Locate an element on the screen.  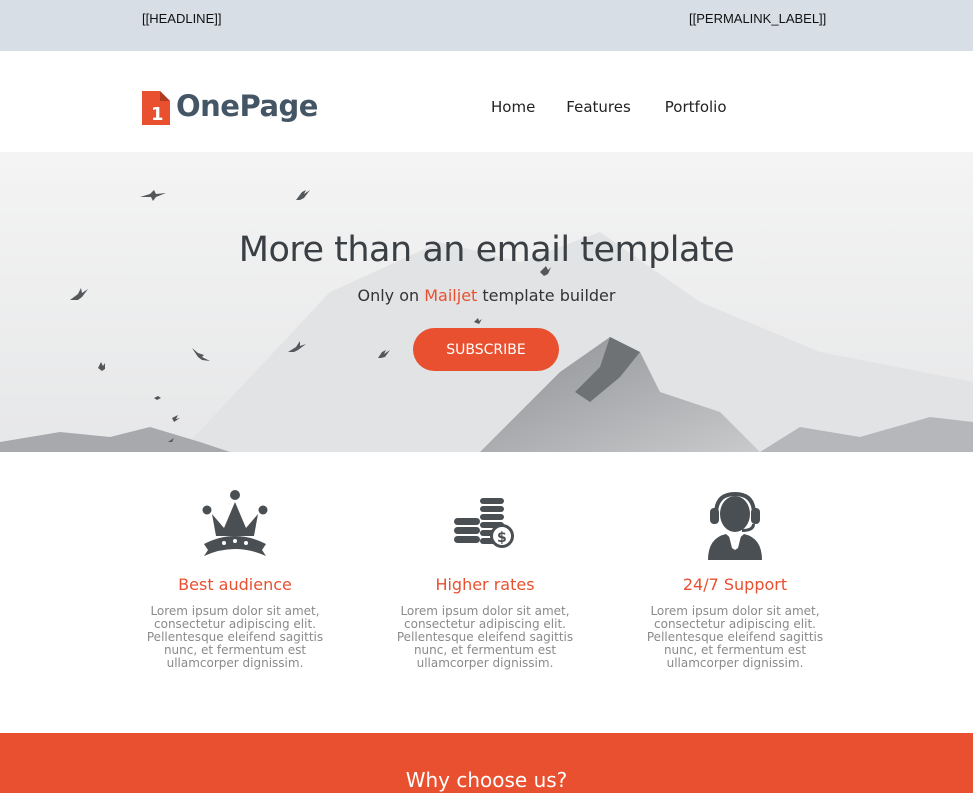
logo: 1 OnePage is located at coordinates (230, 106).